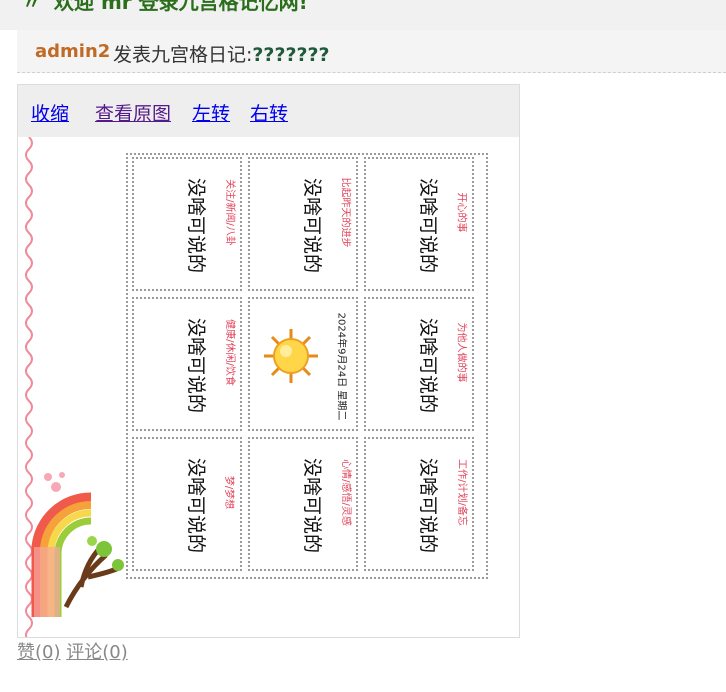 This screenshot has height=692, width=726. What do you see at coordinates (363, 15) in the screenshot?
I see `top-bar: 〃欢迎 mr 登录九宫格记忆网!` at bounding box center [363, 15].